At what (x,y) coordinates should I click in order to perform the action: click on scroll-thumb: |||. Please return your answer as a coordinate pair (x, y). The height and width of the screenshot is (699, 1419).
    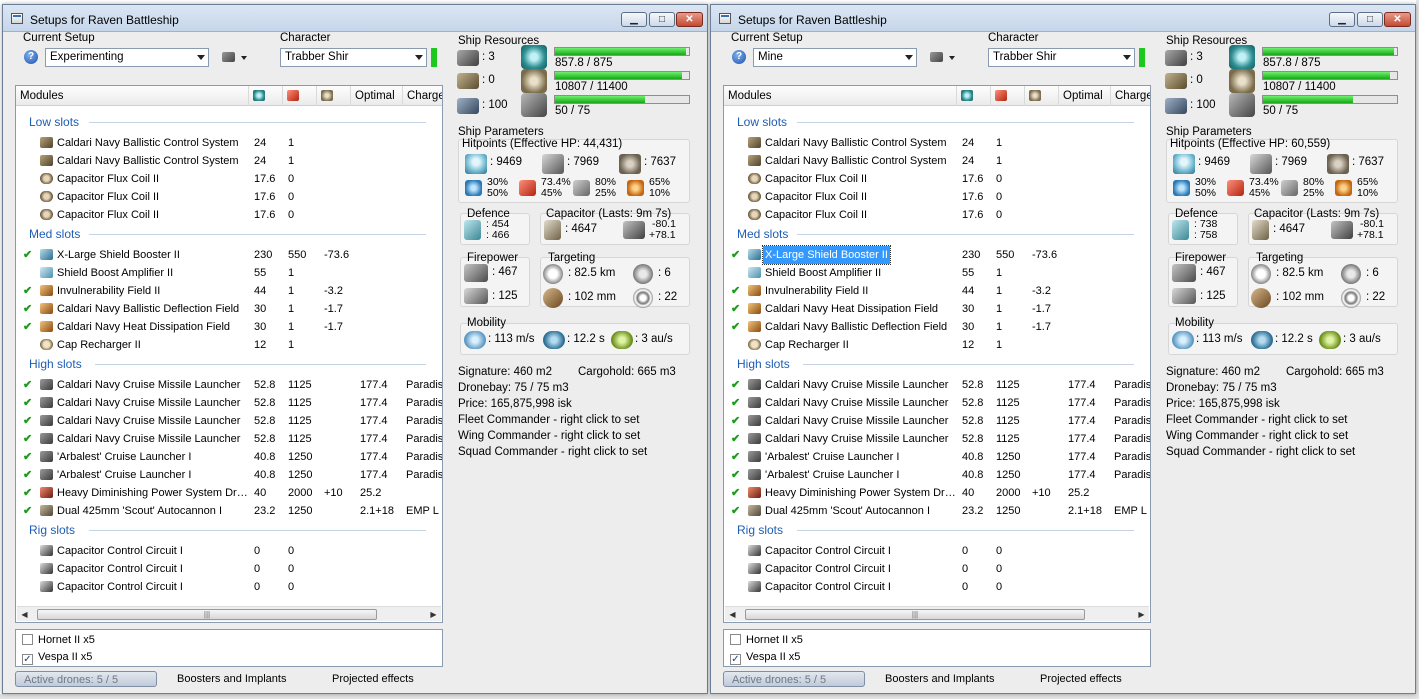
    Looking at the image, I should click on (207, 614).